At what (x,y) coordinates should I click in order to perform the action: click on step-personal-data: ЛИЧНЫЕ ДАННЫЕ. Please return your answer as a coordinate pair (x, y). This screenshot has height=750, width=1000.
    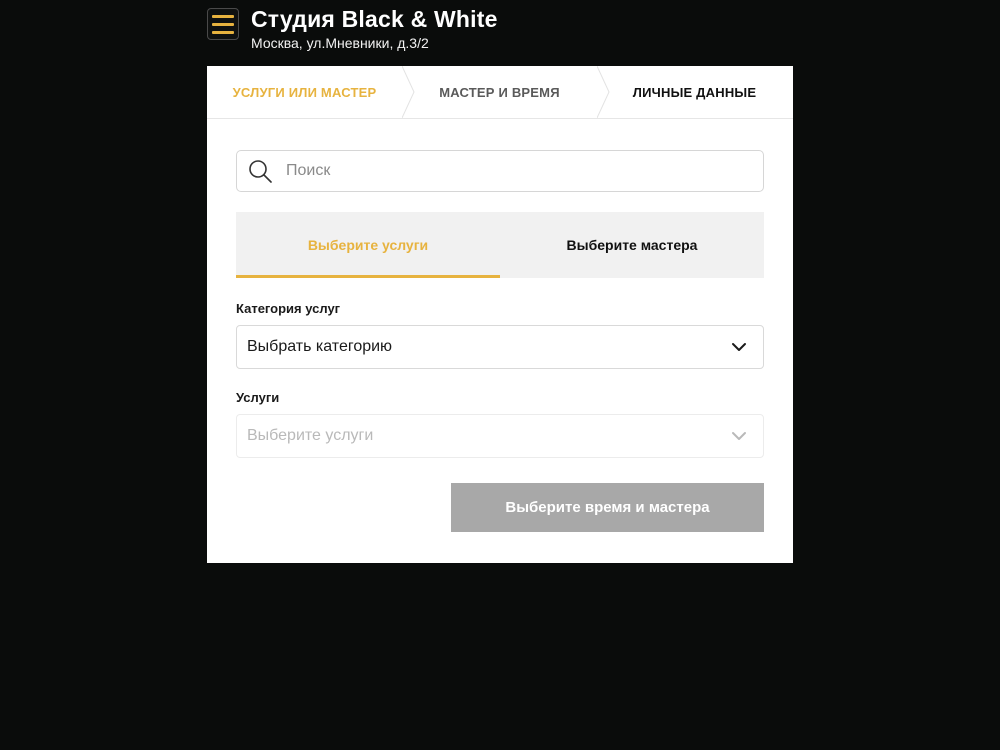
    Looking at the image, I should click on (694, 92).